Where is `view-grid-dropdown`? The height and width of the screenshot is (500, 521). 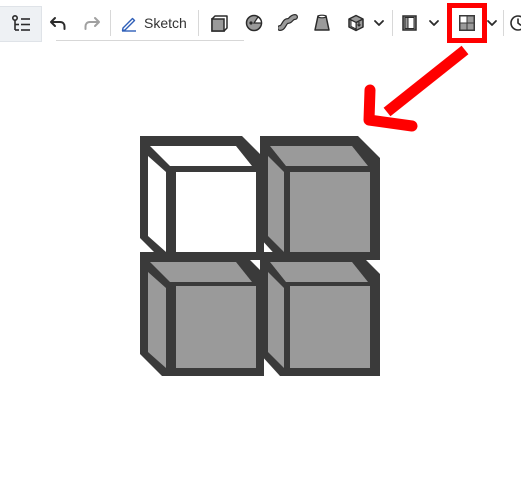
view-grid-dropdown is located at coordinates (492, 23).